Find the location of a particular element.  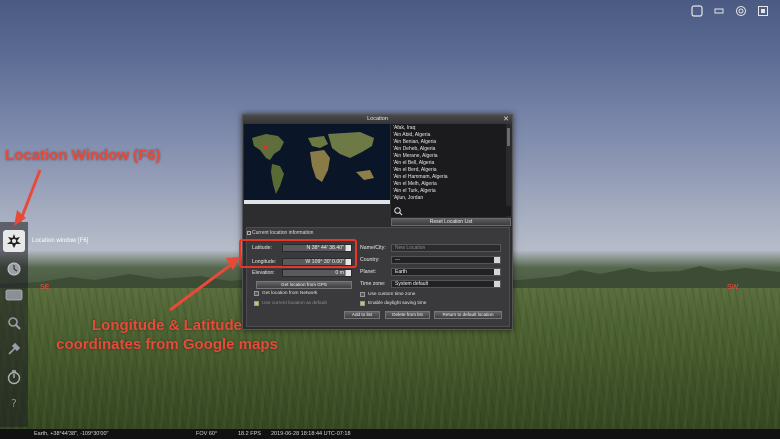

elevation-label: Elevation: is located at coordinates (263, 273).